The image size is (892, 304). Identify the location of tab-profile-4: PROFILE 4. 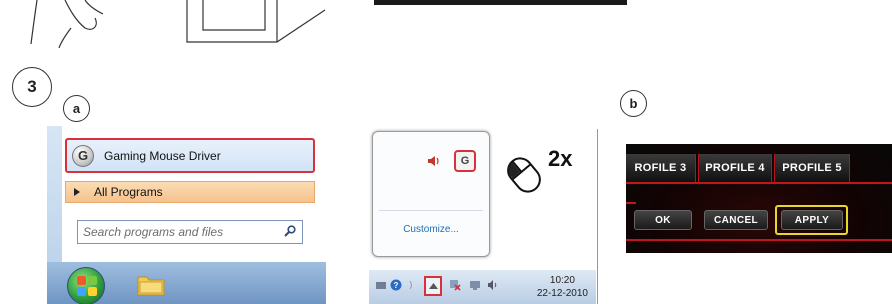
(735, 168).